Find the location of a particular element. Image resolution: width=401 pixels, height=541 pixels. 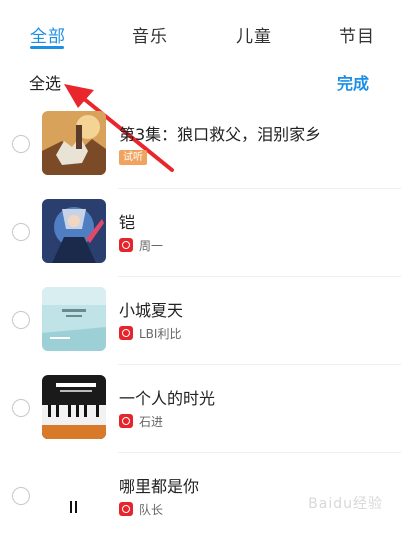

track-meta: 周一 is located at coordinates (141, 245).